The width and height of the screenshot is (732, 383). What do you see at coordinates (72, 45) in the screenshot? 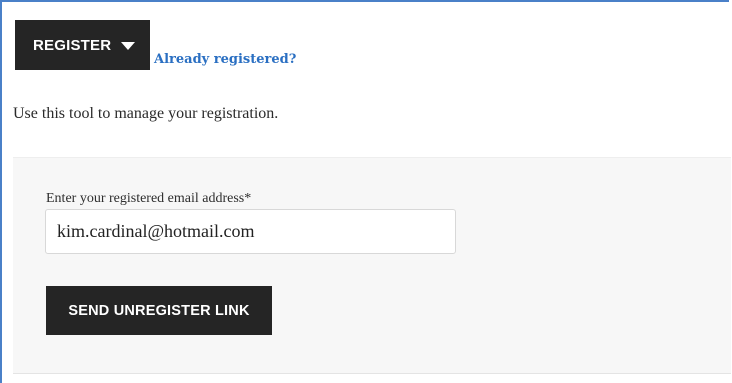
I see `register-button-label: REGISTER` at bounding box center [72, 45].